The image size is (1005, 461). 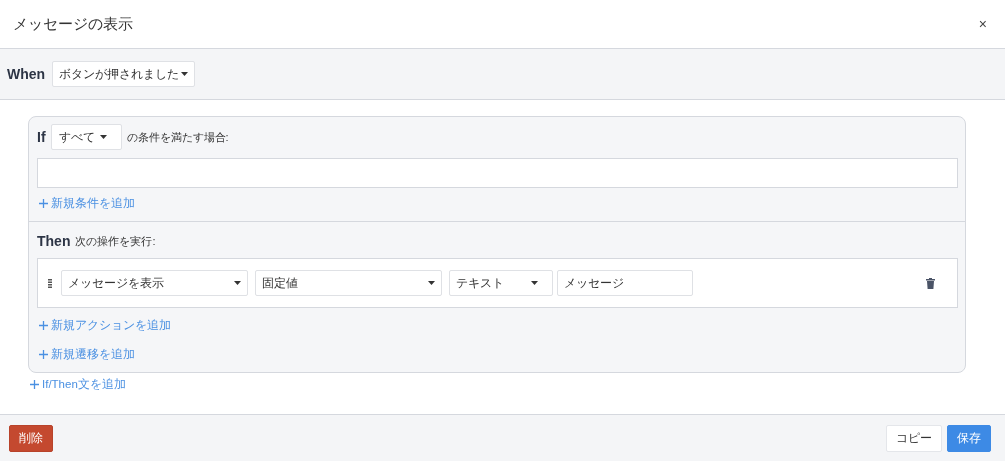 I want to click on dialog-title: メッセージの表示, so click(x=73, y=24).